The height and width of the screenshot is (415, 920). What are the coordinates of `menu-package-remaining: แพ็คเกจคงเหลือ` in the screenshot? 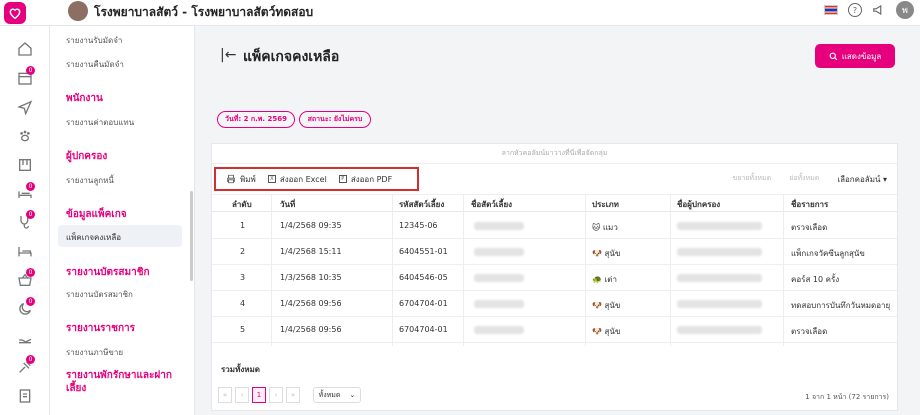 It's located at (93, 237).